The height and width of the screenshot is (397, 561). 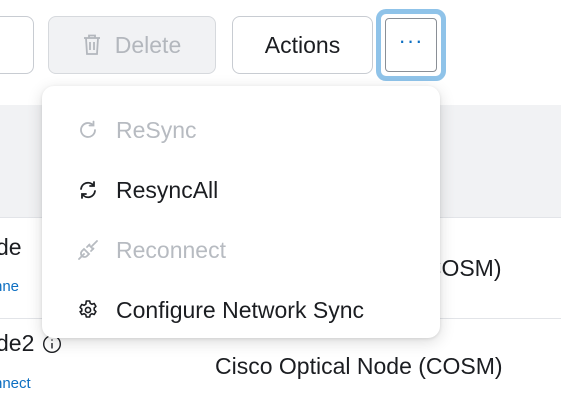 I want to click on resync-icon, so click(x=88, y=130).